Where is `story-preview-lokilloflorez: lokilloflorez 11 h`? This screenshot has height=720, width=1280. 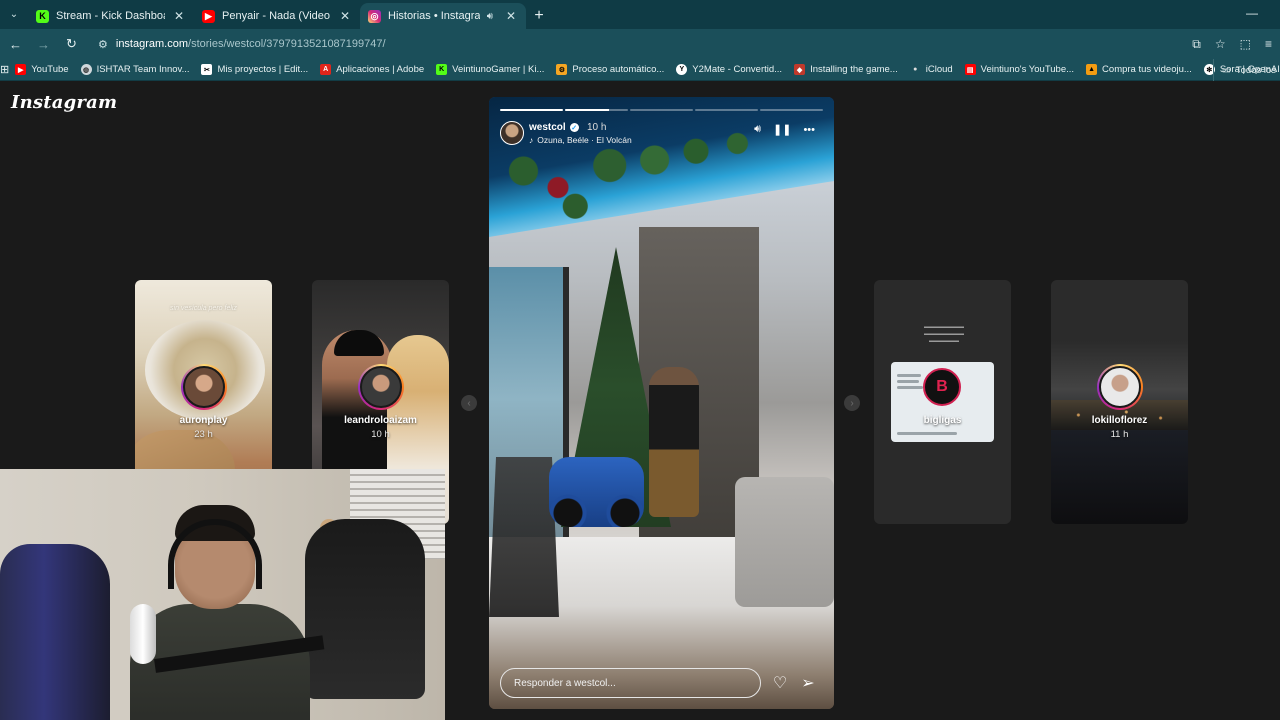
story-preview-lokilloflorez: lokilloflorez 11 h is located at coordinates (1119, 402).